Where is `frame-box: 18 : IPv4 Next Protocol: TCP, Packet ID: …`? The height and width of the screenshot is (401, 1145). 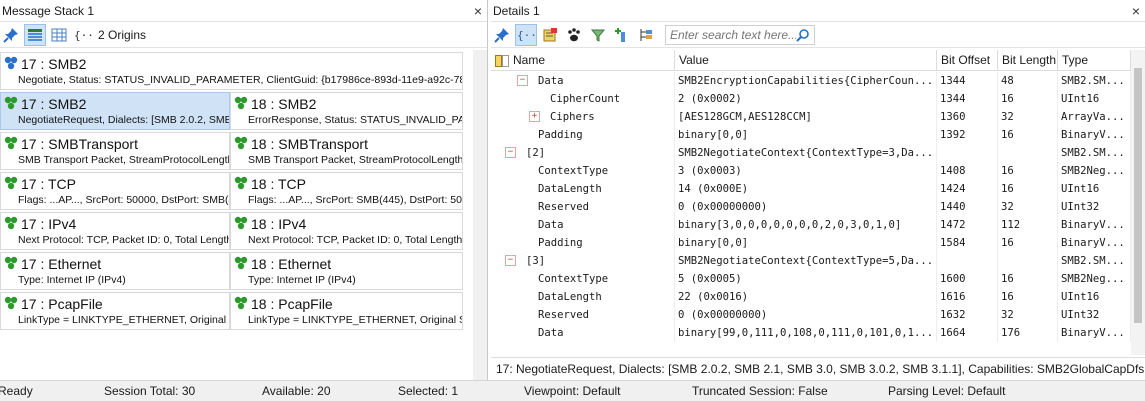
frame-box: 18 : IPv4 Next Protocol: TCP, Packet ID: … is located at coordinates (346, 231).